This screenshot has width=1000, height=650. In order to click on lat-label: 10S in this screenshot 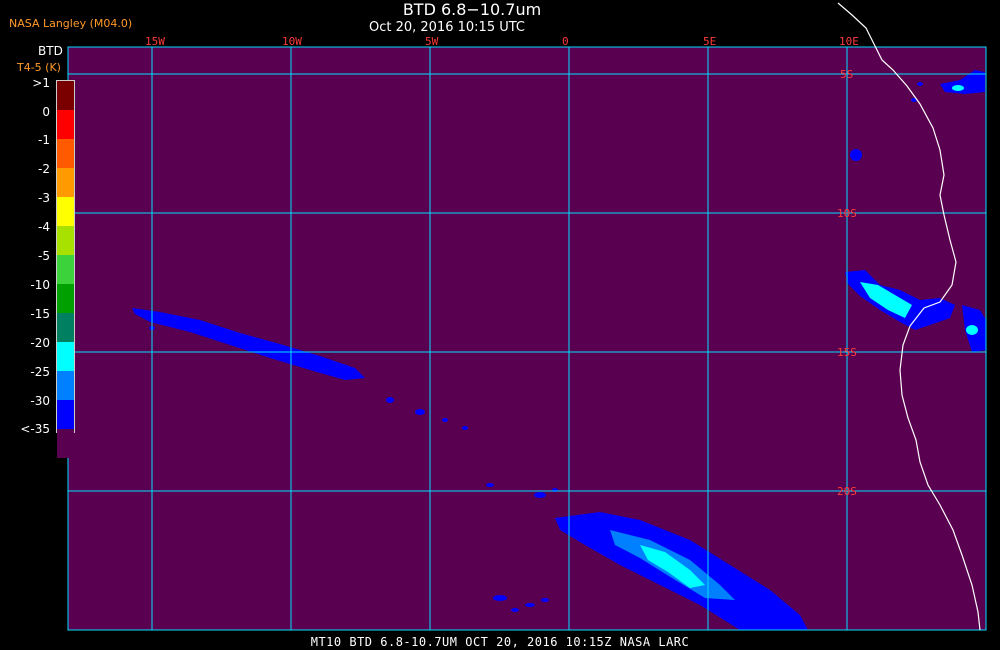, I will do `click(847, 213)`.